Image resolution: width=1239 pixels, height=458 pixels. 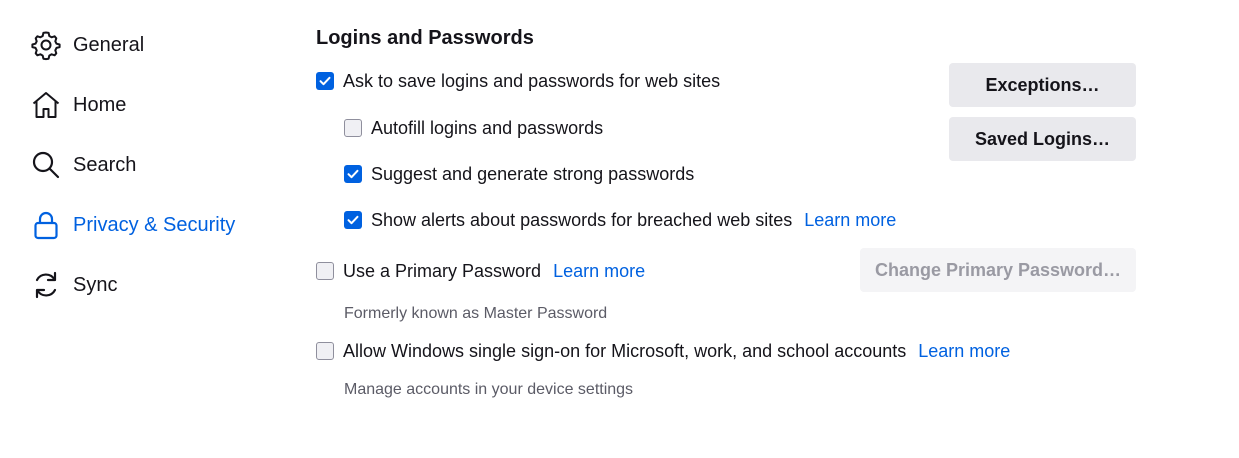 I want to click on sidebar-item-general: General, so click(x=87, y=45).